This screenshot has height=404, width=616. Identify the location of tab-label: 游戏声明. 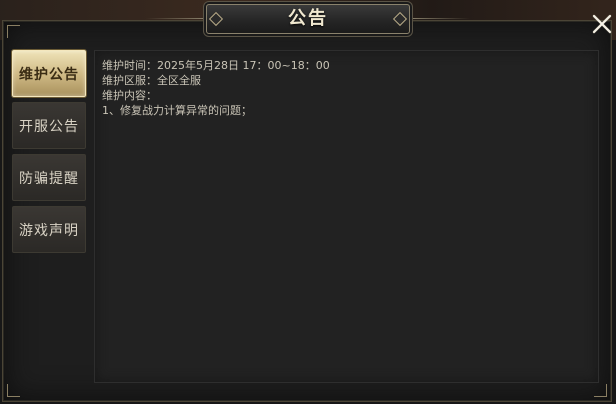
(49, 230).